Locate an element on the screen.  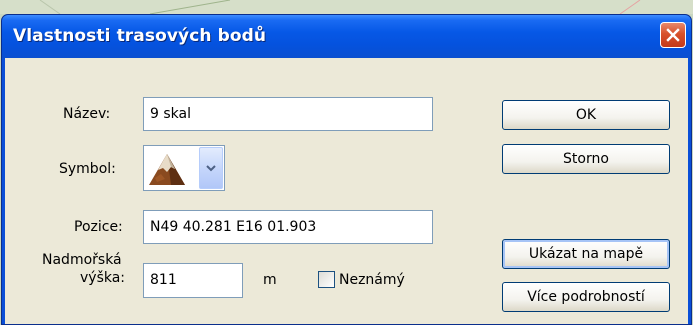
altitude-unit: m is located at coordinates (270, 280).